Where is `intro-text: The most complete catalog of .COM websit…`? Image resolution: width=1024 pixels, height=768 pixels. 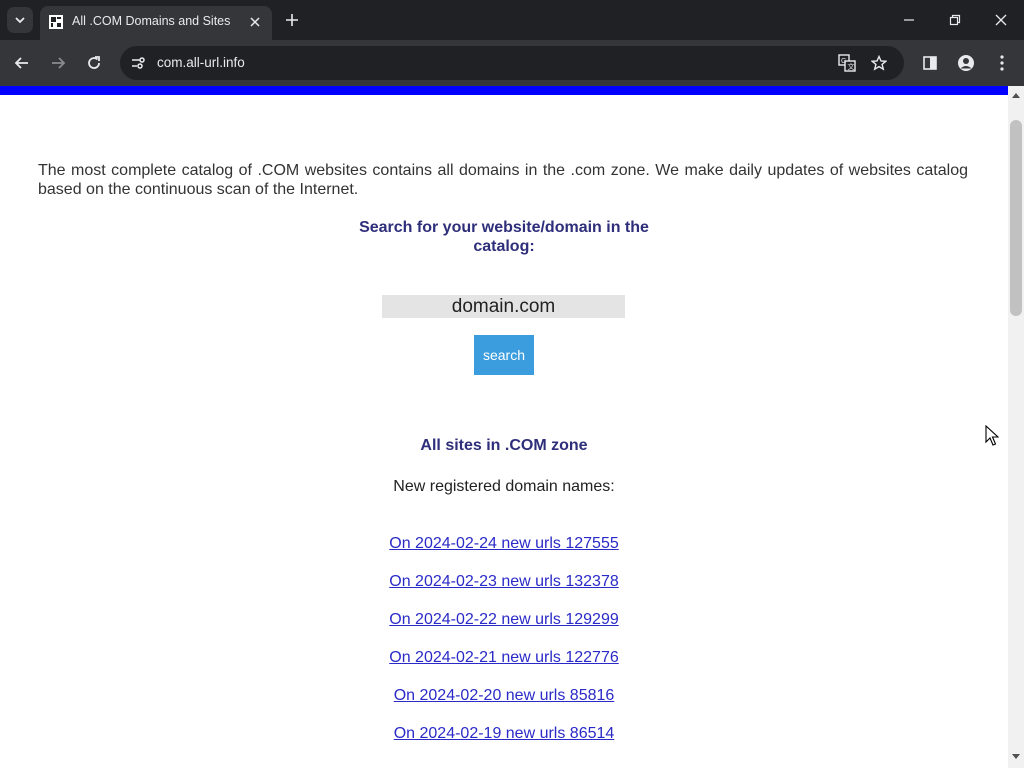 intro-text: The most complete catalog of .COM websit… is located at coordinates (503, 180).